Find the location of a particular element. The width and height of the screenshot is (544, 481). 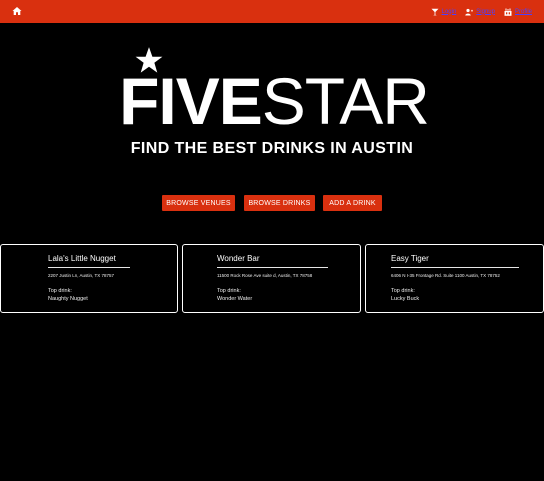

cocktail-icon is located at coordinates (435, 11).